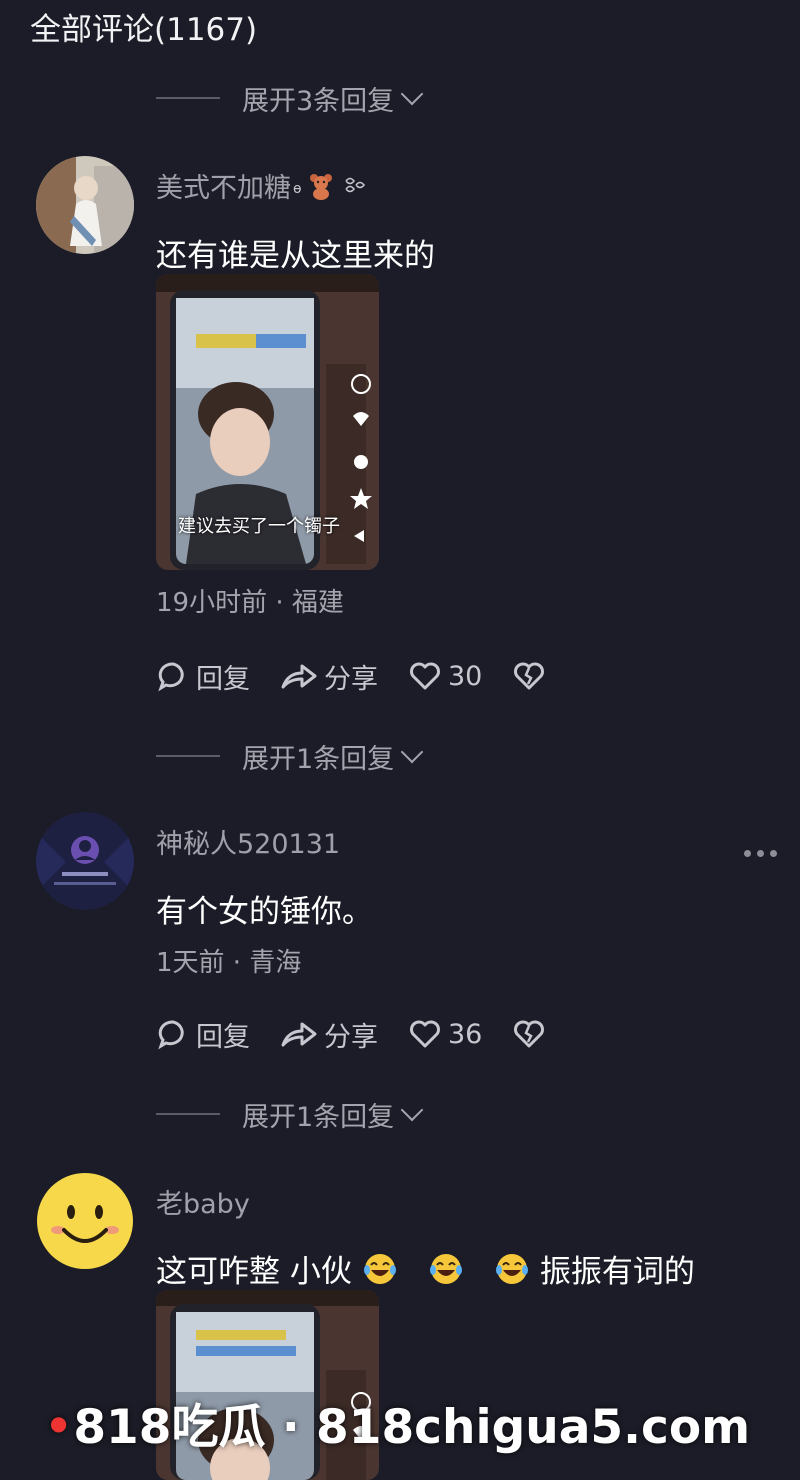  What do you see at coordinates (465, 676) in the screenshot?
I see `like-count: 30` at bounding box center [465, 676].